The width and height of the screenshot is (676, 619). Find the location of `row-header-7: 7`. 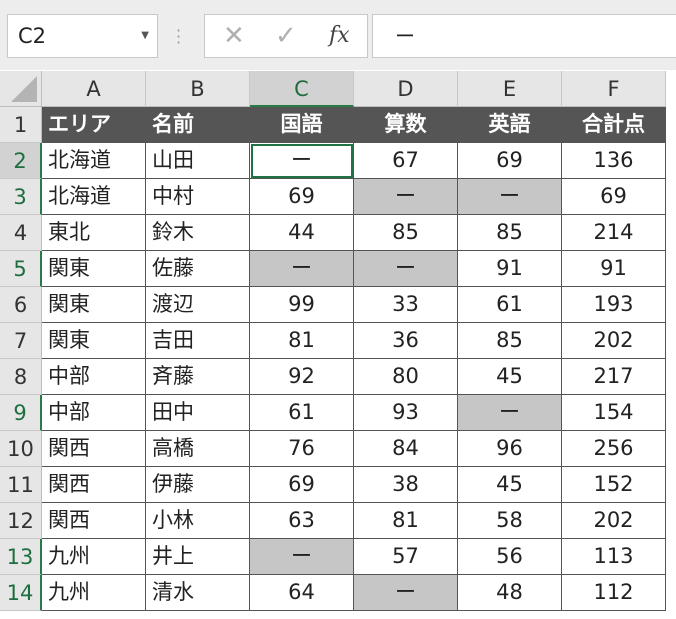

row-header-7: 7 is located at coordinates (21, 341).